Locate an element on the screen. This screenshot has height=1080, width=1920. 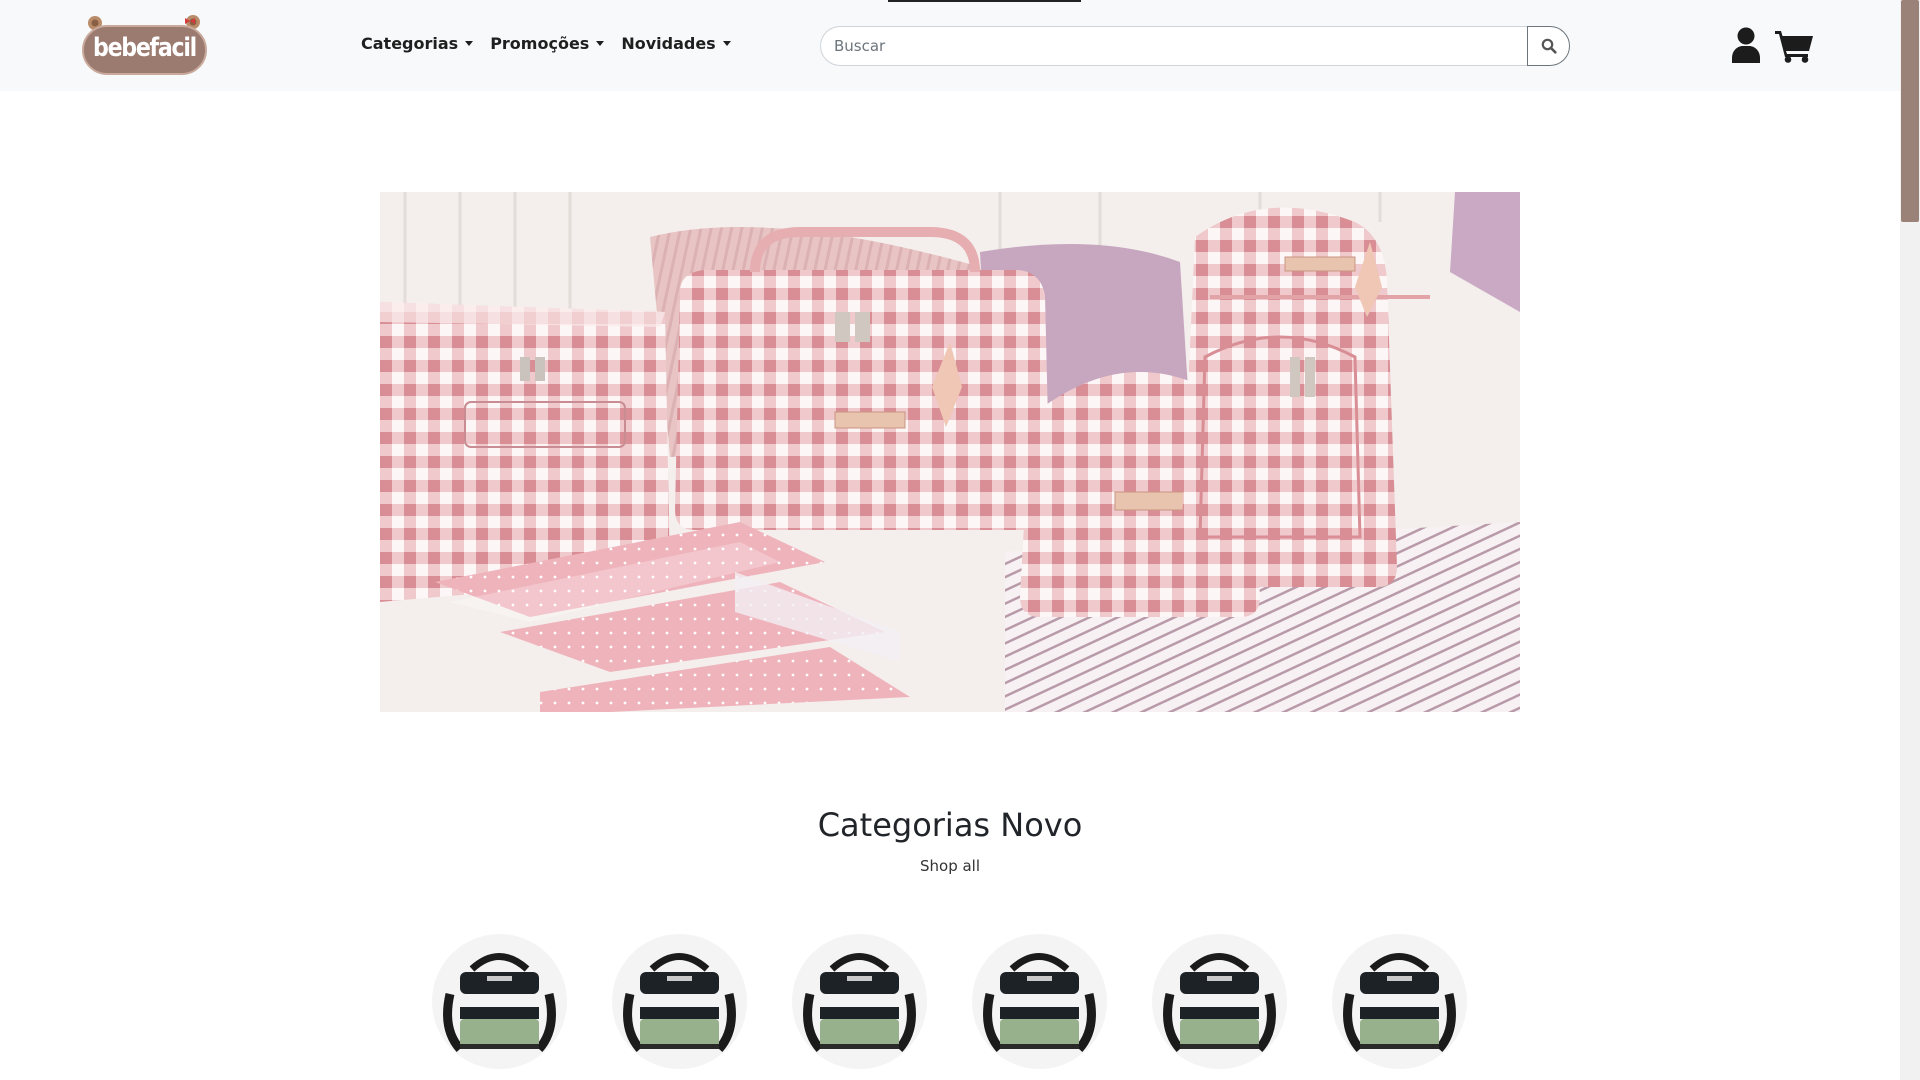
scrollbar-thumb is located at coordinates (1910, 111).